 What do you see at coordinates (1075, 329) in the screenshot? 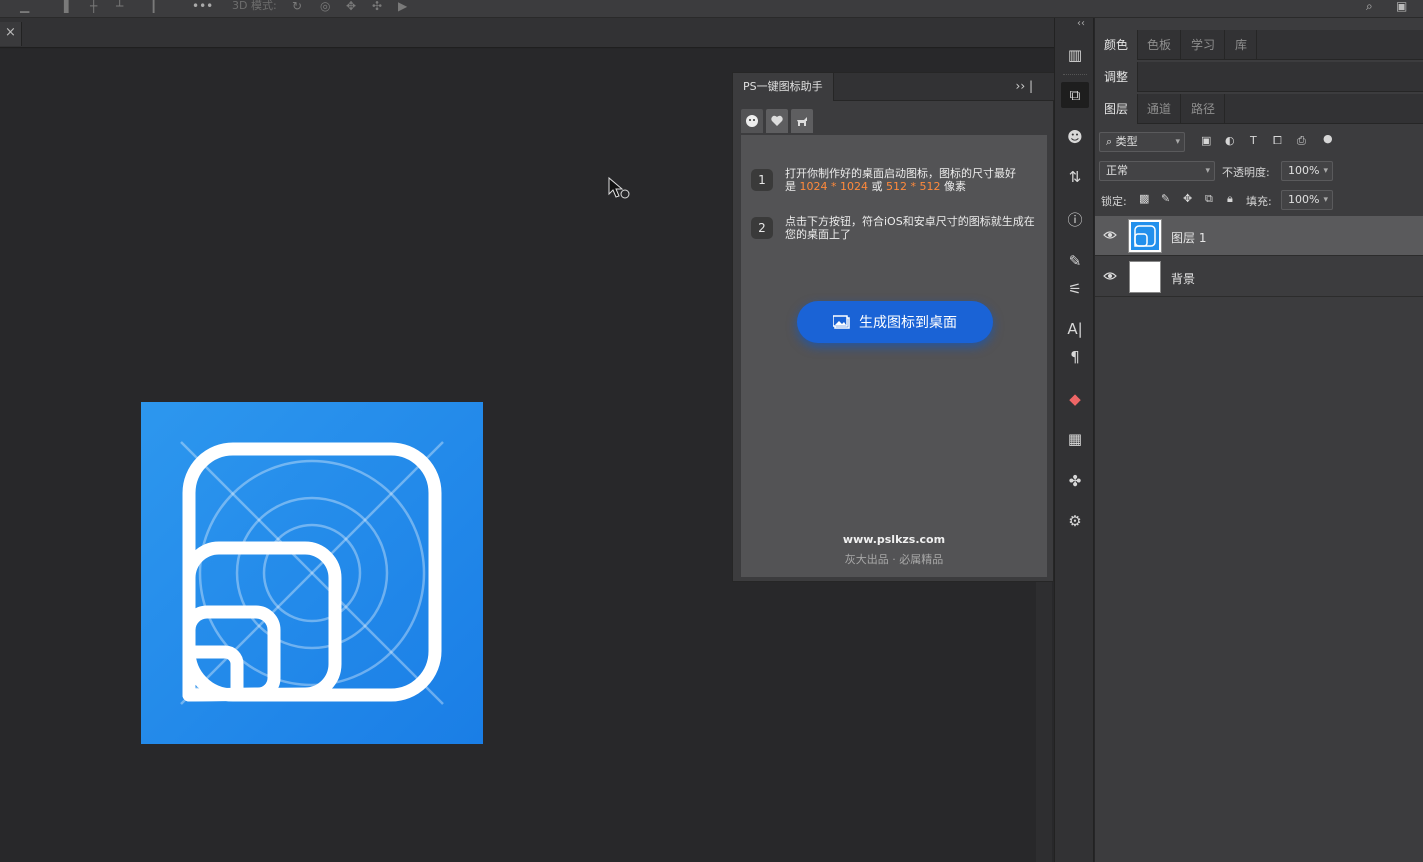
I see `character-icon: A|` at bounding box center [1075, 329].